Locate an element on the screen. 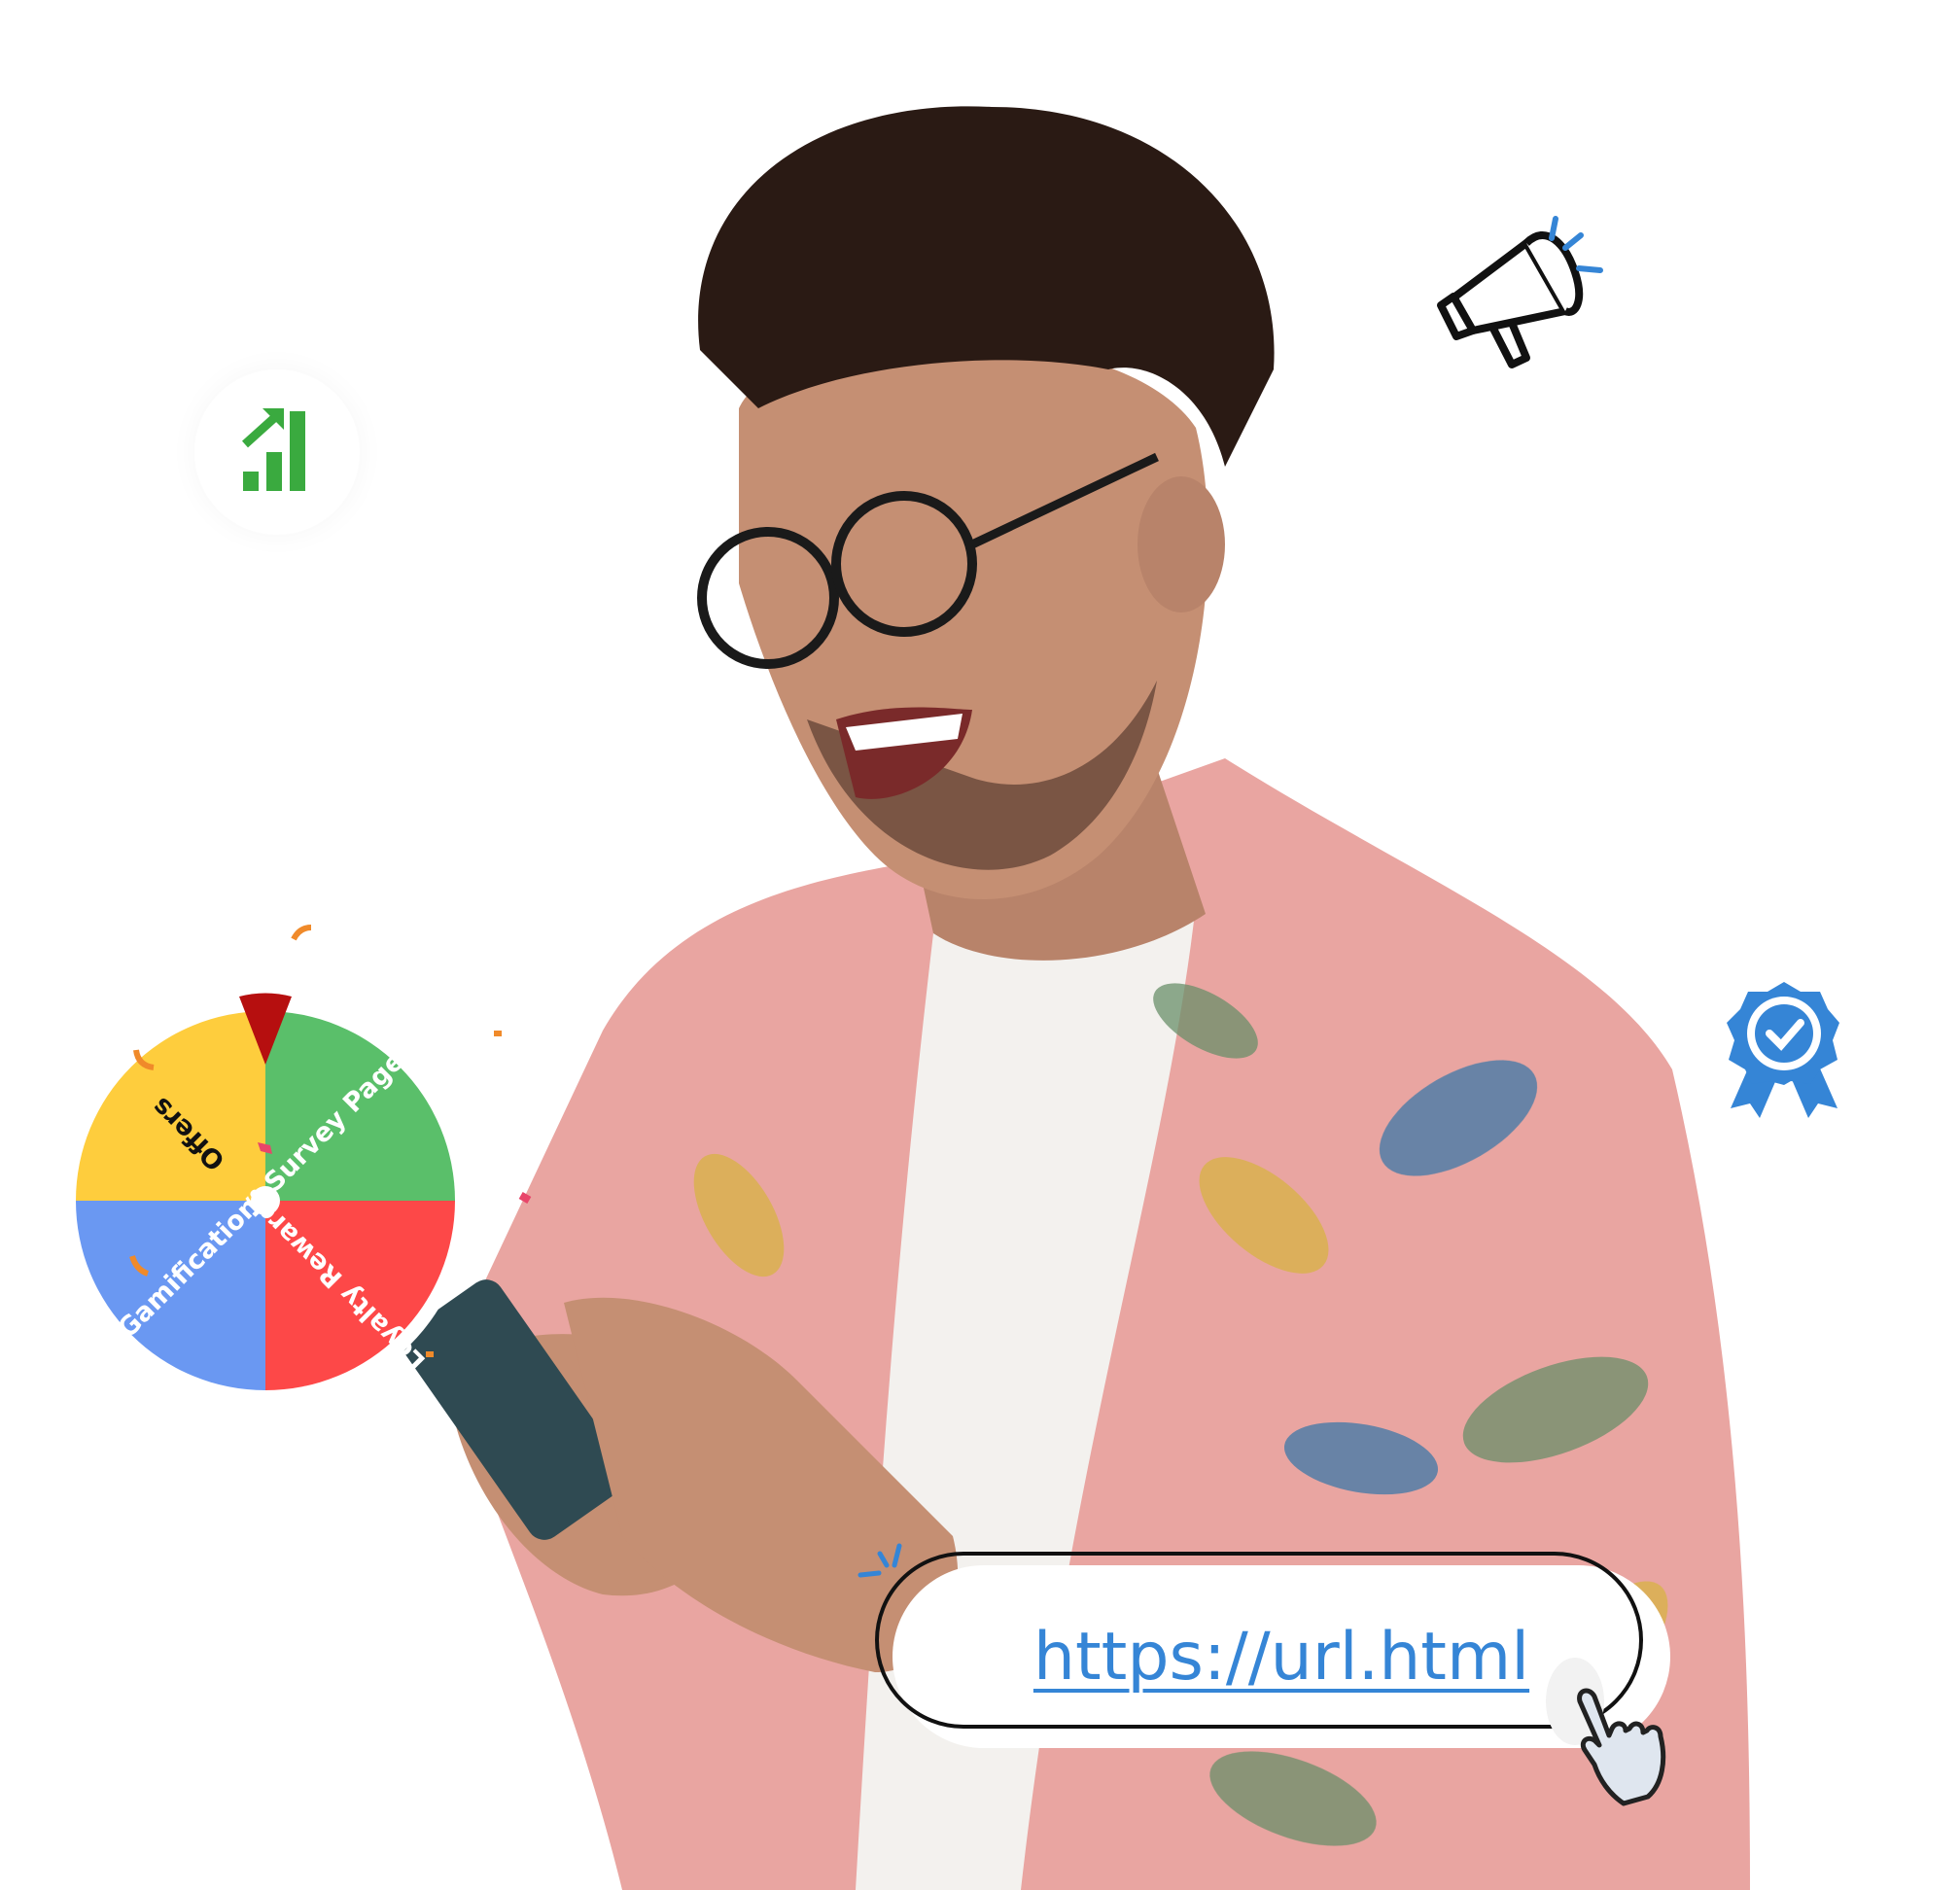 The height and width of the screenshot is (1890, 1960). confetti-pieces is located at coordinates (411, 1141).